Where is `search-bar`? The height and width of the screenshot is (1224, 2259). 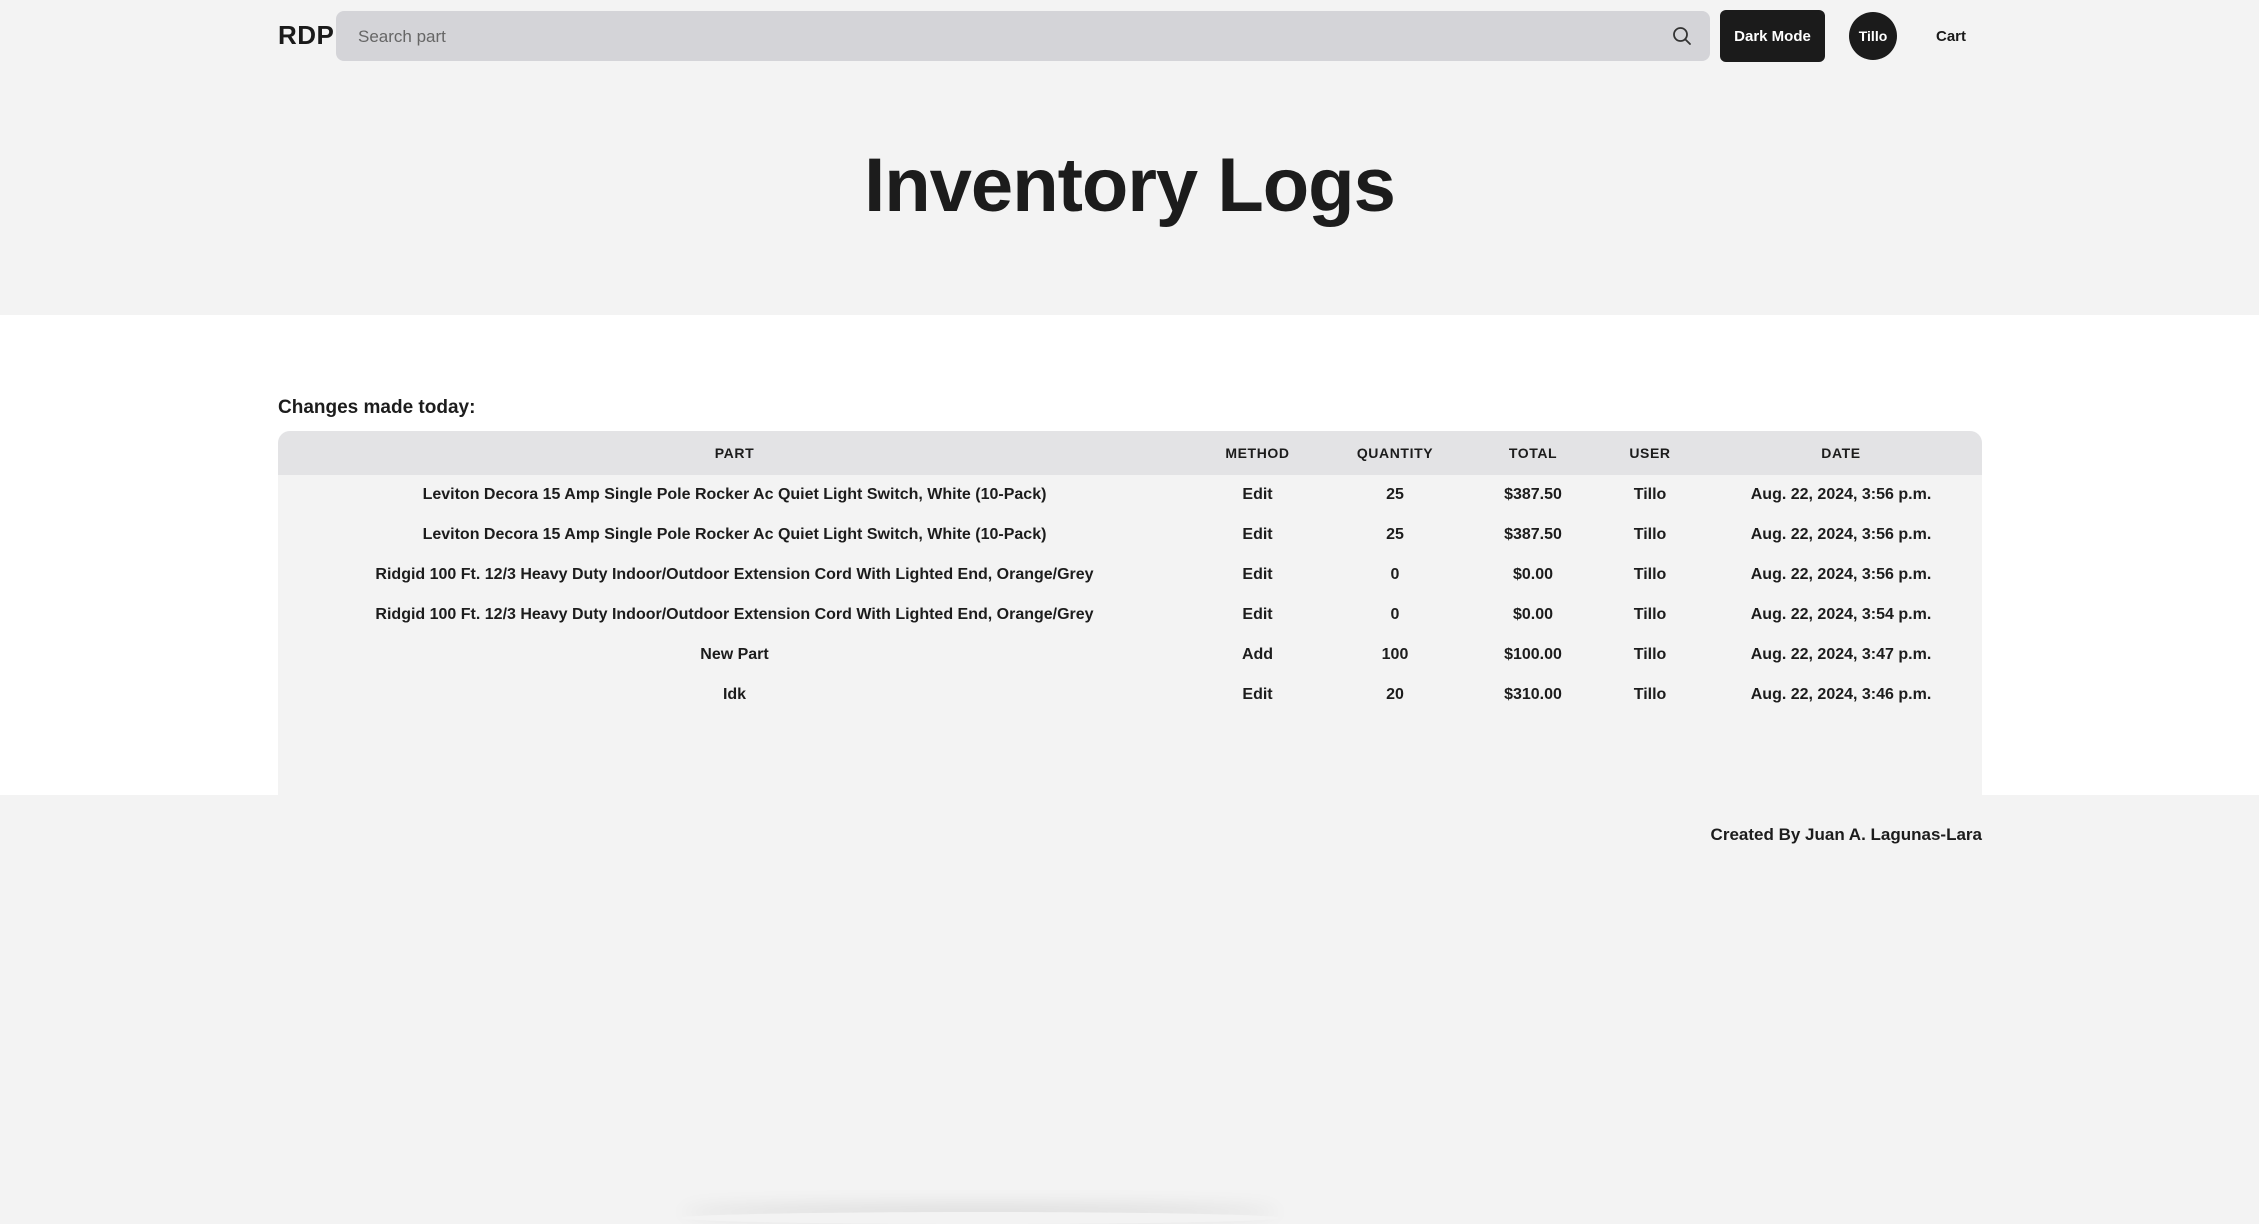
search-bar is located at coordinates (1023, 37).